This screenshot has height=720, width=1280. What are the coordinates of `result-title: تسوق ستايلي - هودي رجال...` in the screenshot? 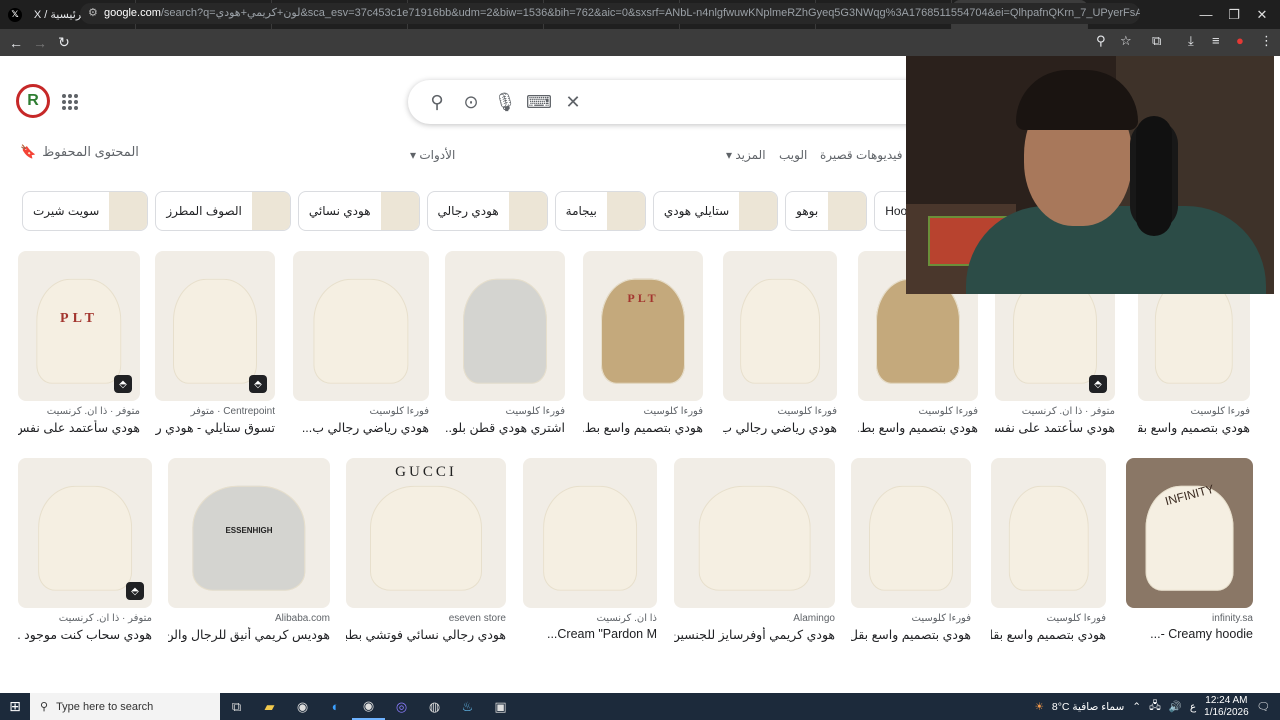 It's located at (215, 427).